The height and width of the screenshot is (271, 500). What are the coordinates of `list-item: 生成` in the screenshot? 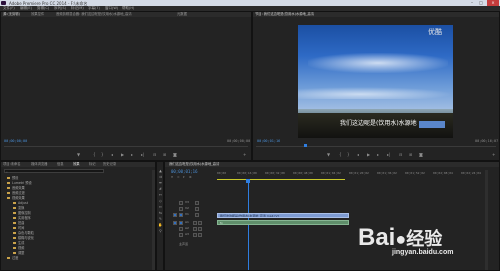 It's located at (18, 243).